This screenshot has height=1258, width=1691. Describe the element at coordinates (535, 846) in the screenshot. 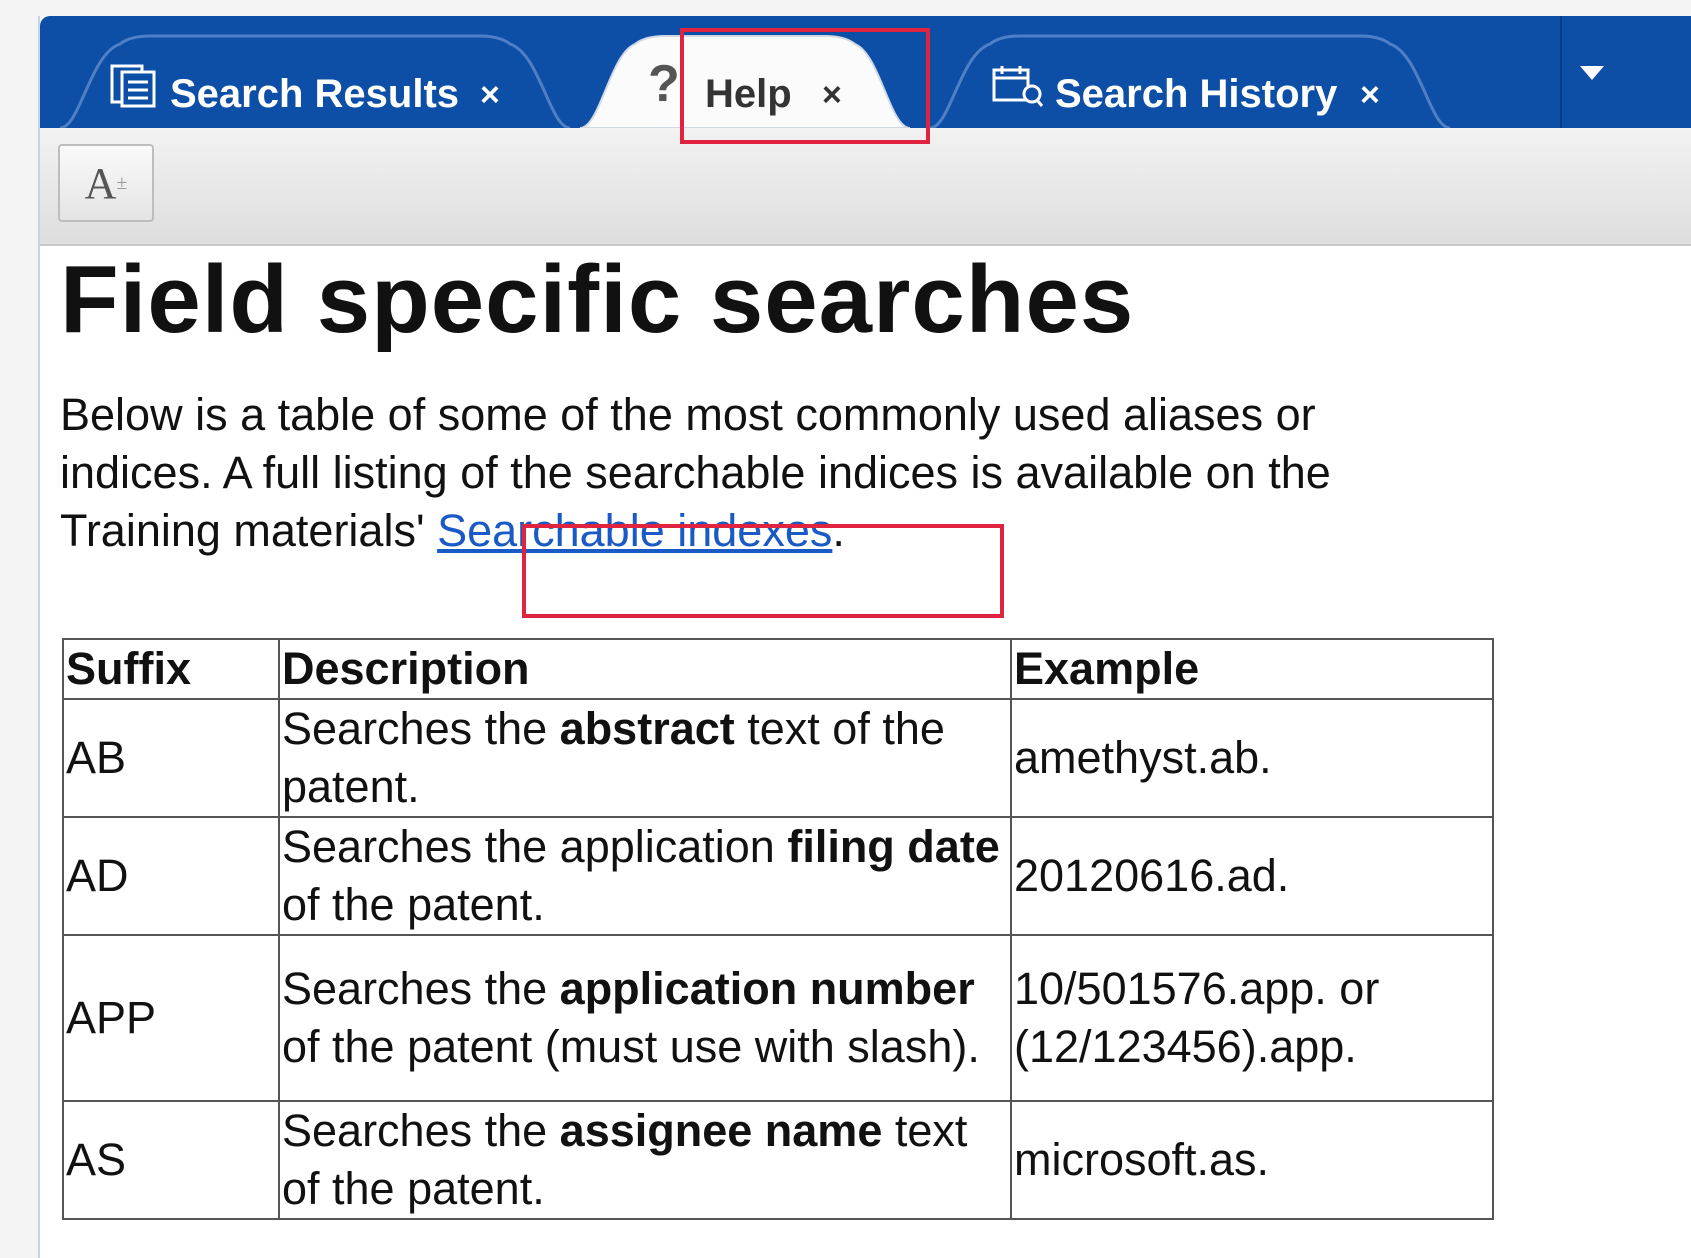

I see `desc-text: Searches the application` at that location.